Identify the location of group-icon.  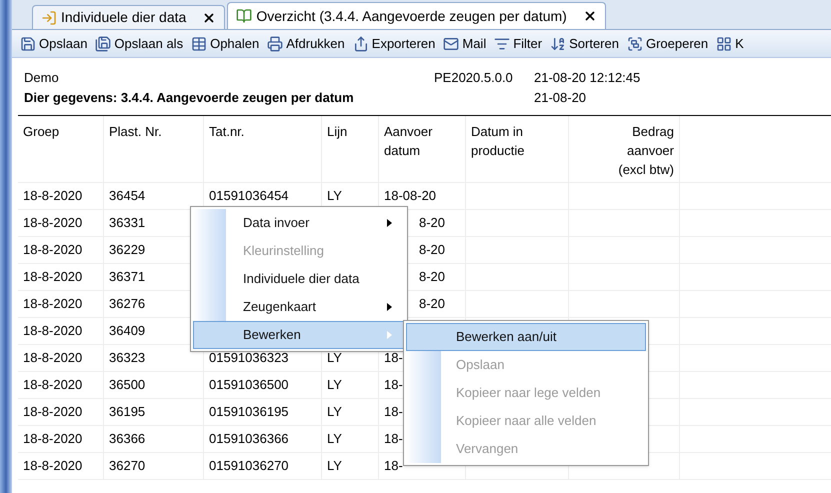
(634, 44).